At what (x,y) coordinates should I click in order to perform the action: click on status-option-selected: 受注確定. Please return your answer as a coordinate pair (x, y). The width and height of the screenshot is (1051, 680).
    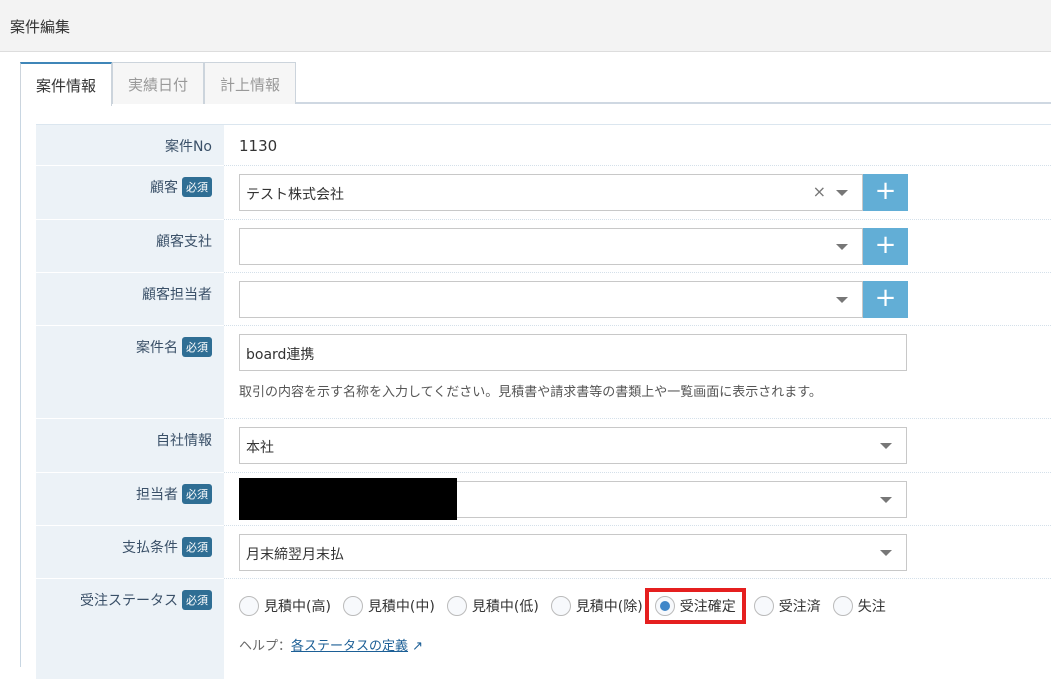
    Looking at the image, I should click on (695, 606).